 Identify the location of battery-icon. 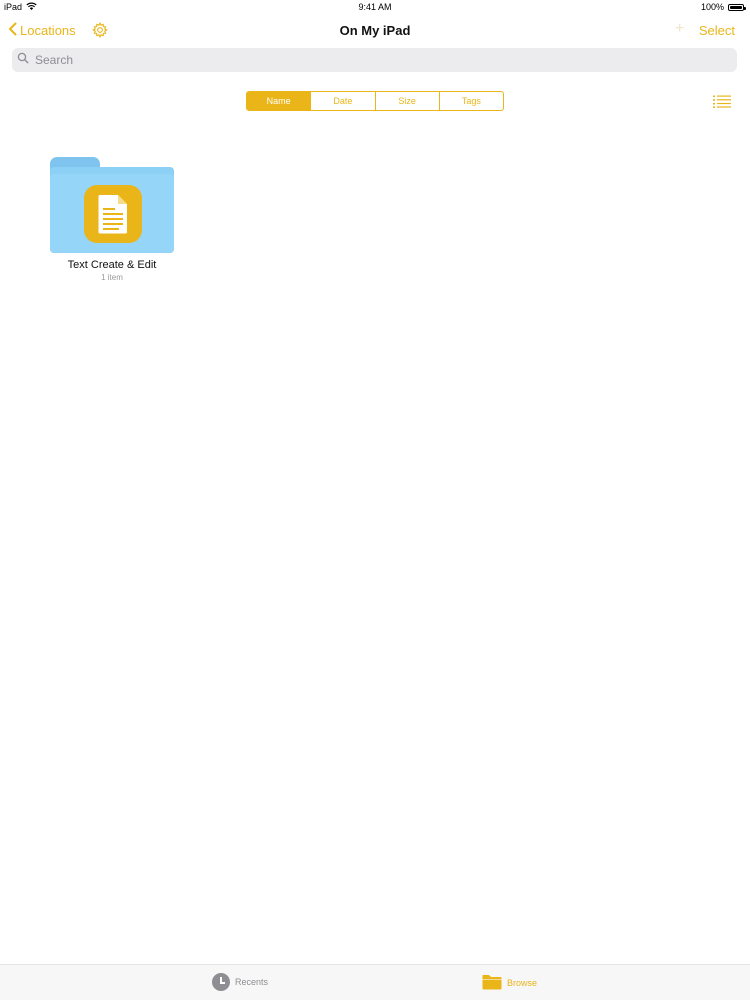
(737, 7).